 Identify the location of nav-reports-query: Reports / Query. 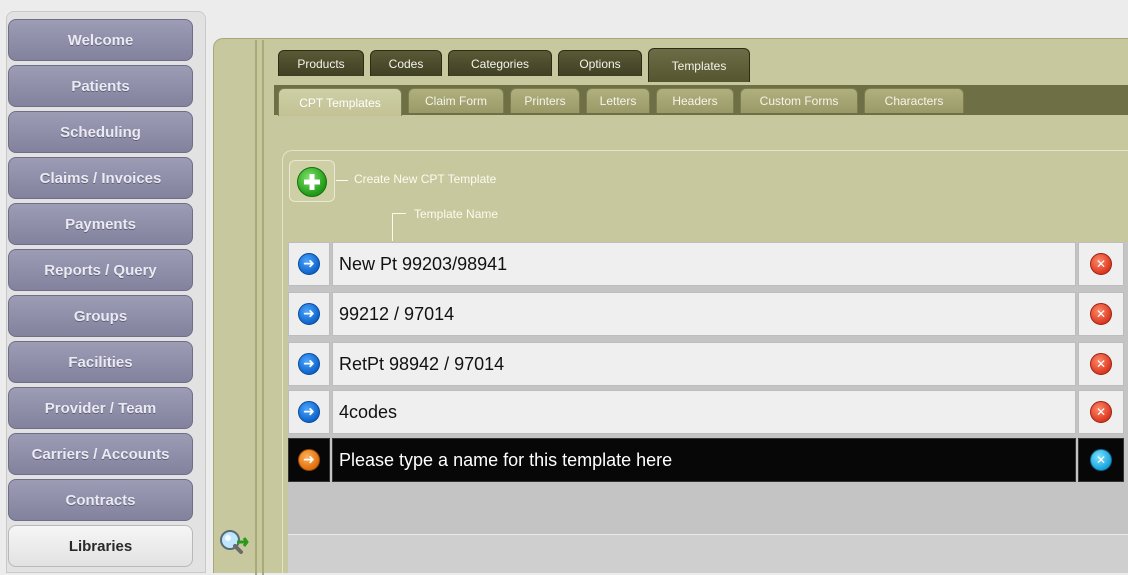
(100, 270).